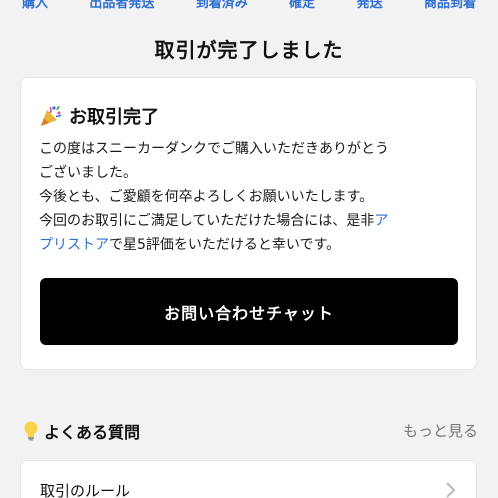  Describe the element at coordinates (381, 221) in the screenshot. I see `app-store-link: ア` at that location.